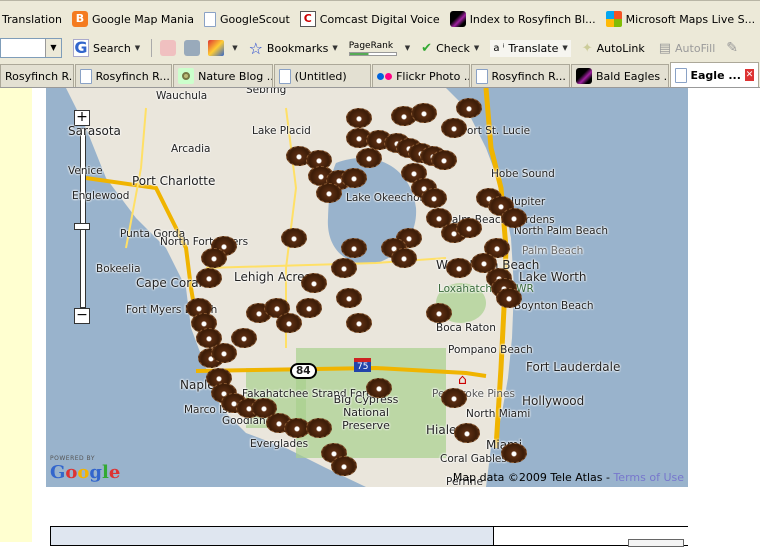 The height and width of the screenshot is (547, 760). Describe the element at coordinates (490, 350) in the screenshot. I see `place-label: Pompano Beach` at that location.